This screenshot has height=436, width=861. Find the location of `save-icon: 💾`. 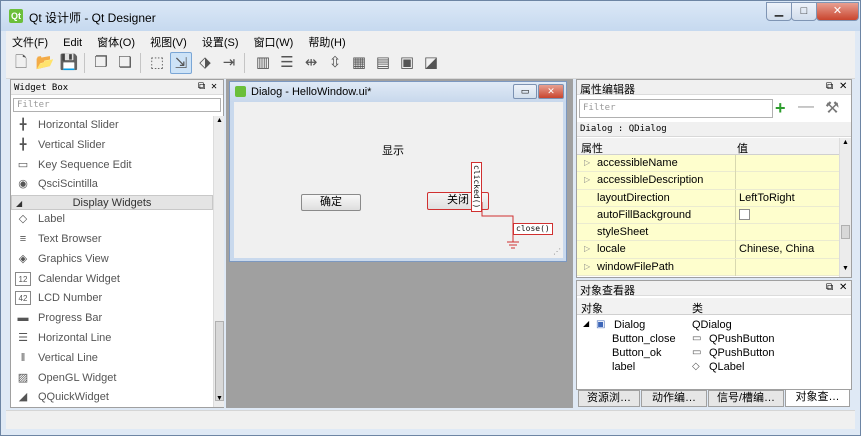

save-icon: 💾 is located at coordinates (69, 63).